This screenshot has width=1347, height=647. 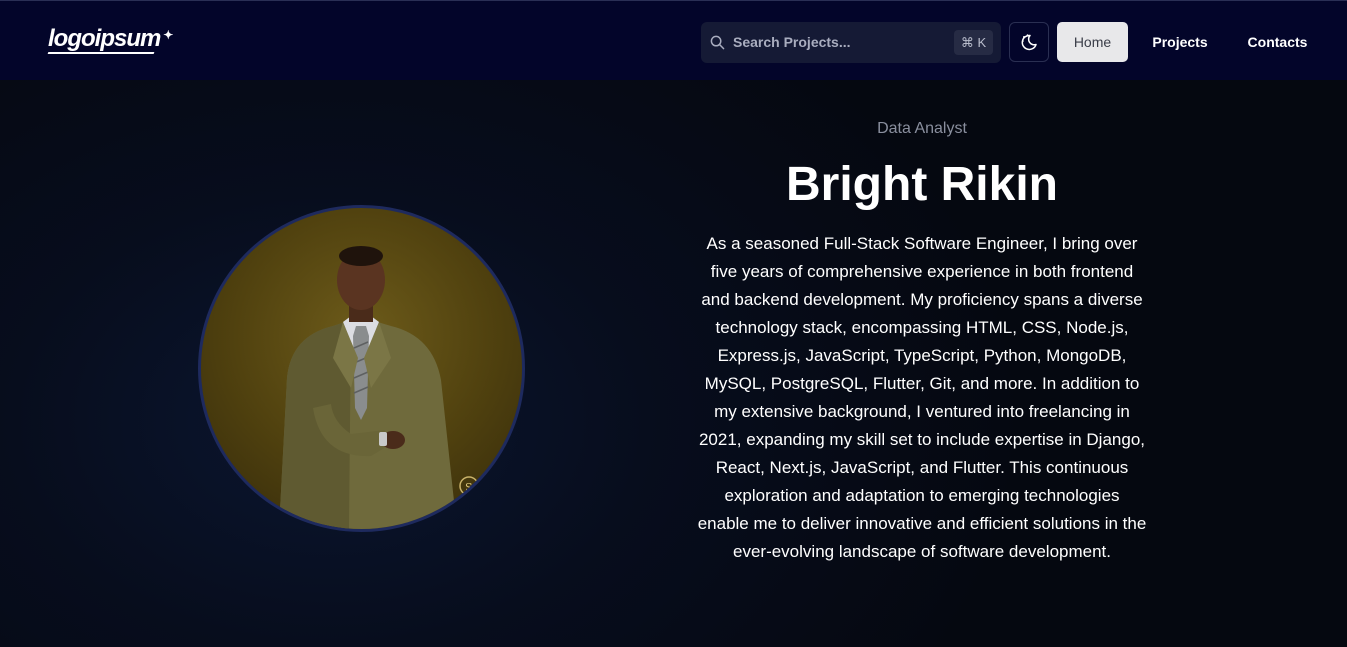 What do you see at coordinates (1180, 42) in the screenshot?
I see `nav-projects: Projects` at bounding box center [1180, 42].